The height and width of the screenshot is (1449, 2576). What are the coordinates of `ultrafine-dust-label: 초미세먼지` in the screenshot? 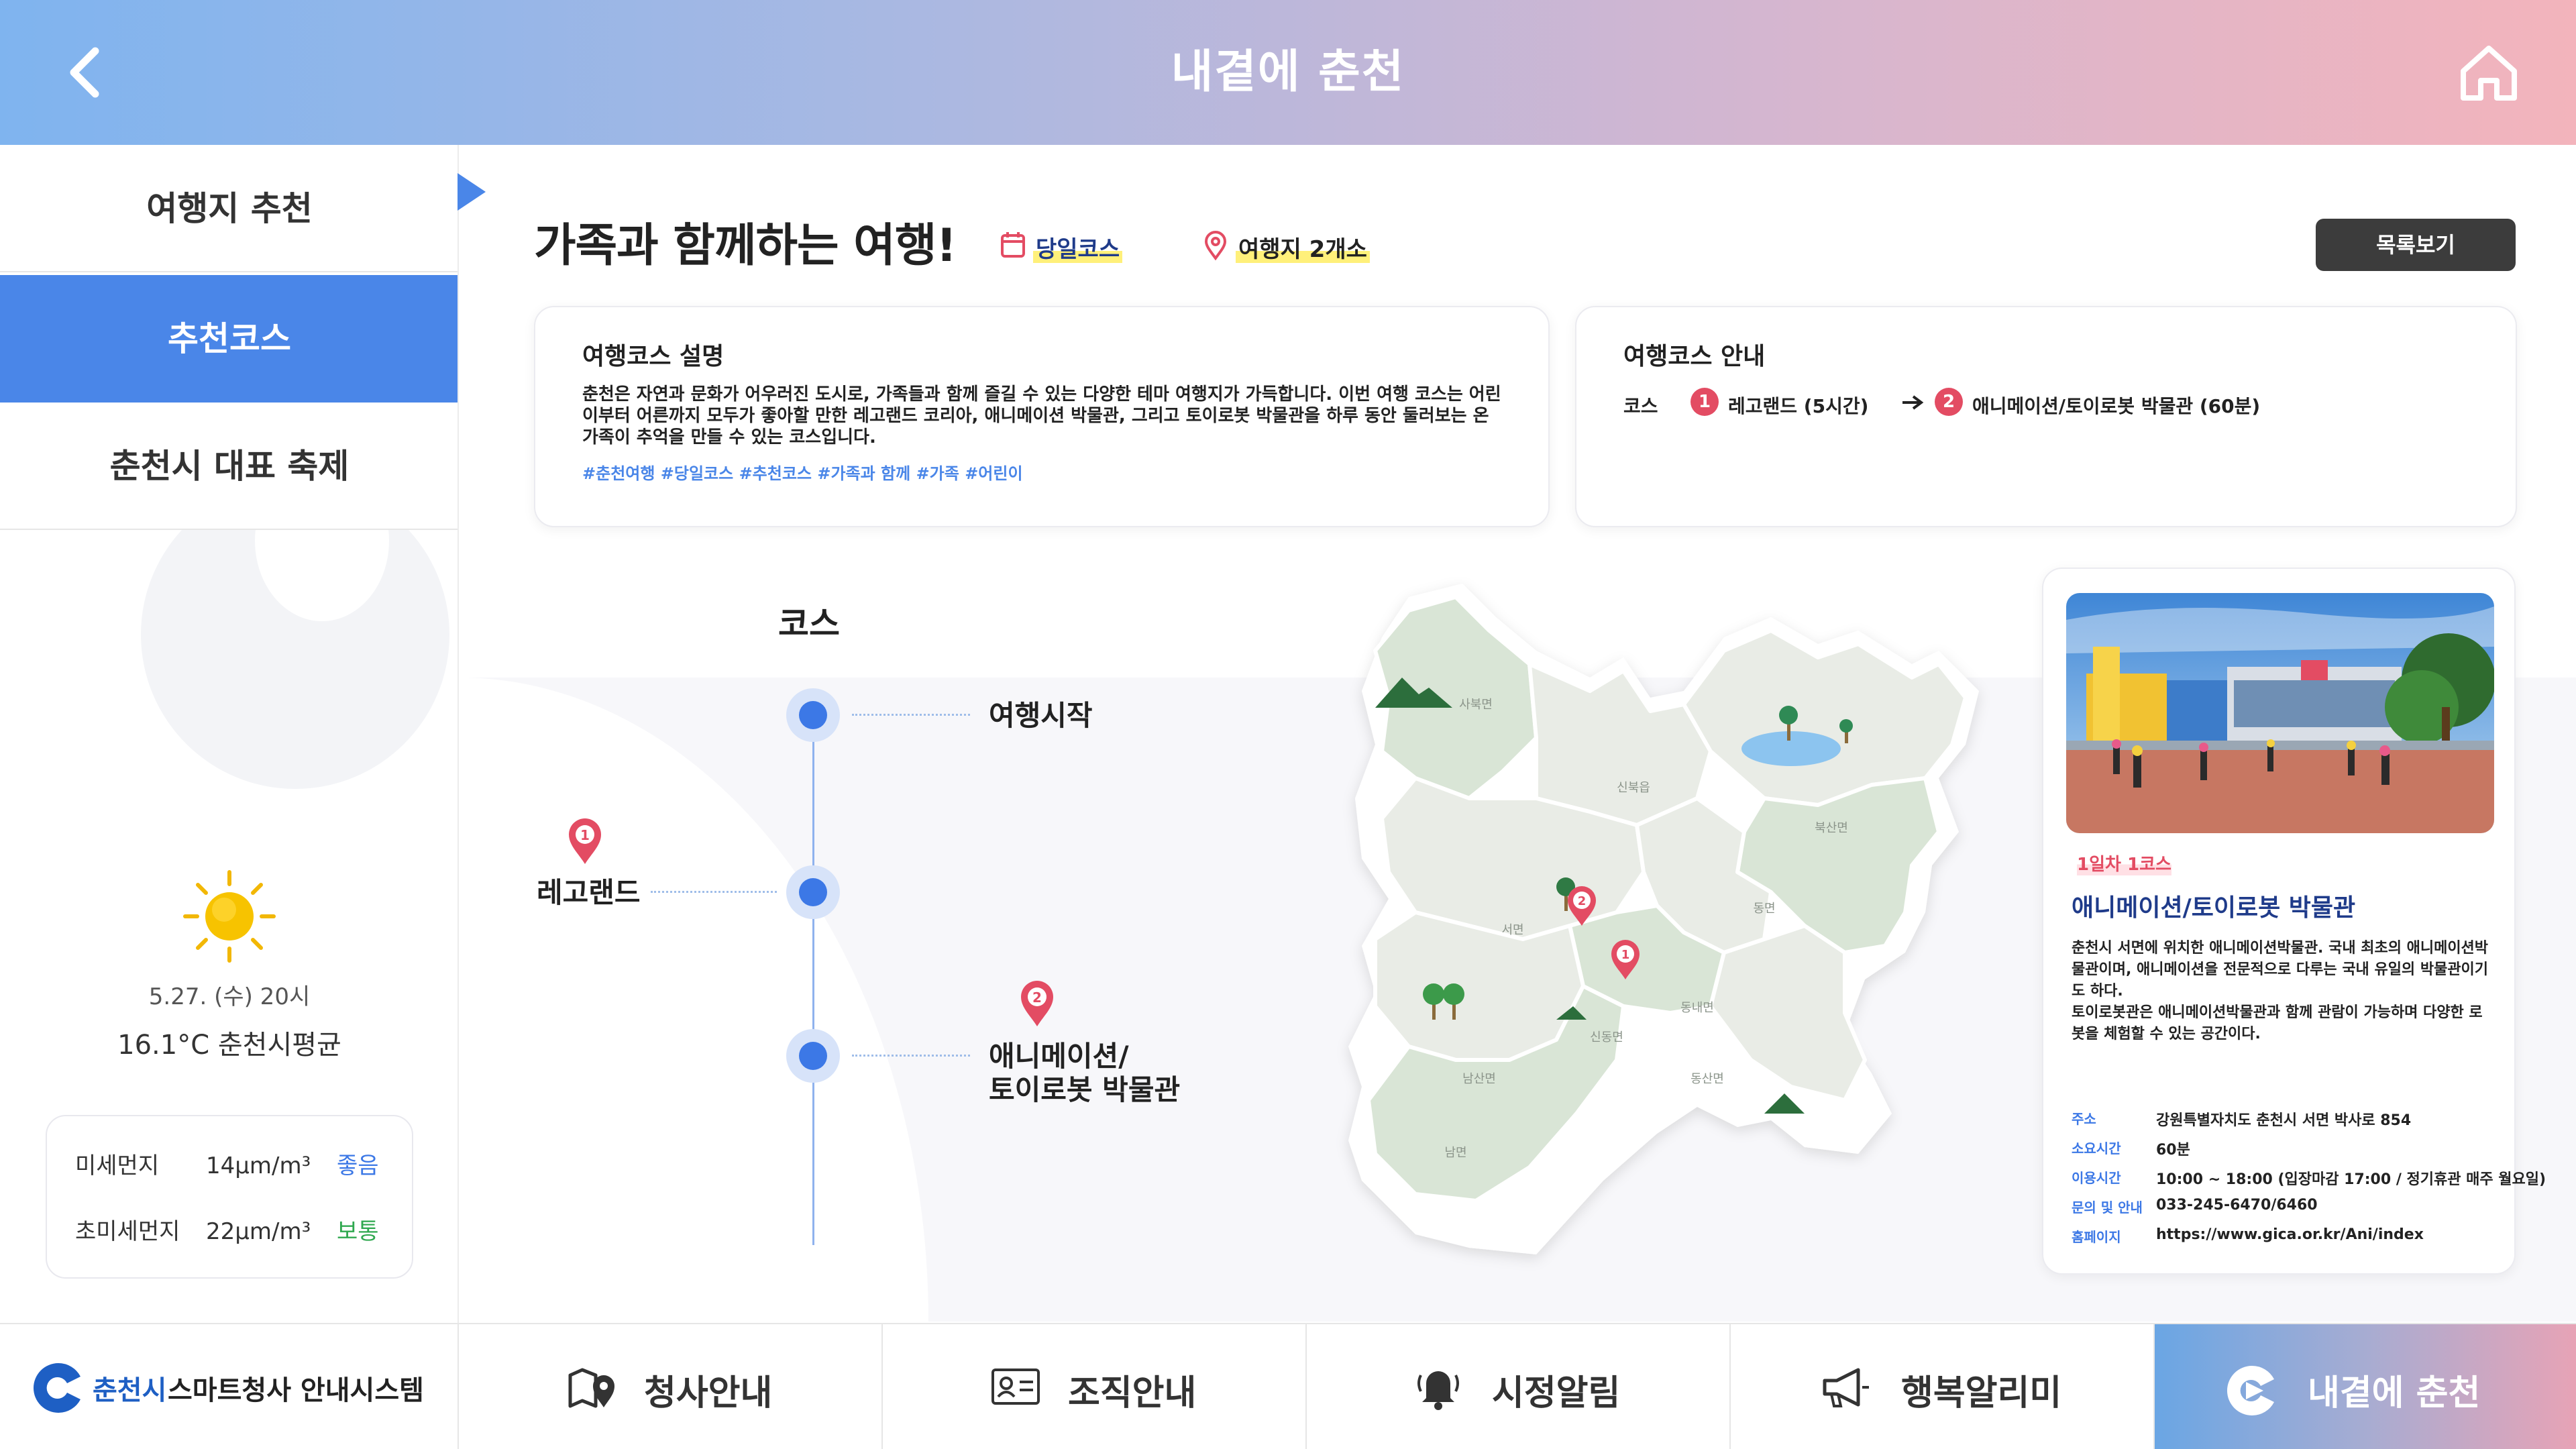 It's located at (127, 1231).